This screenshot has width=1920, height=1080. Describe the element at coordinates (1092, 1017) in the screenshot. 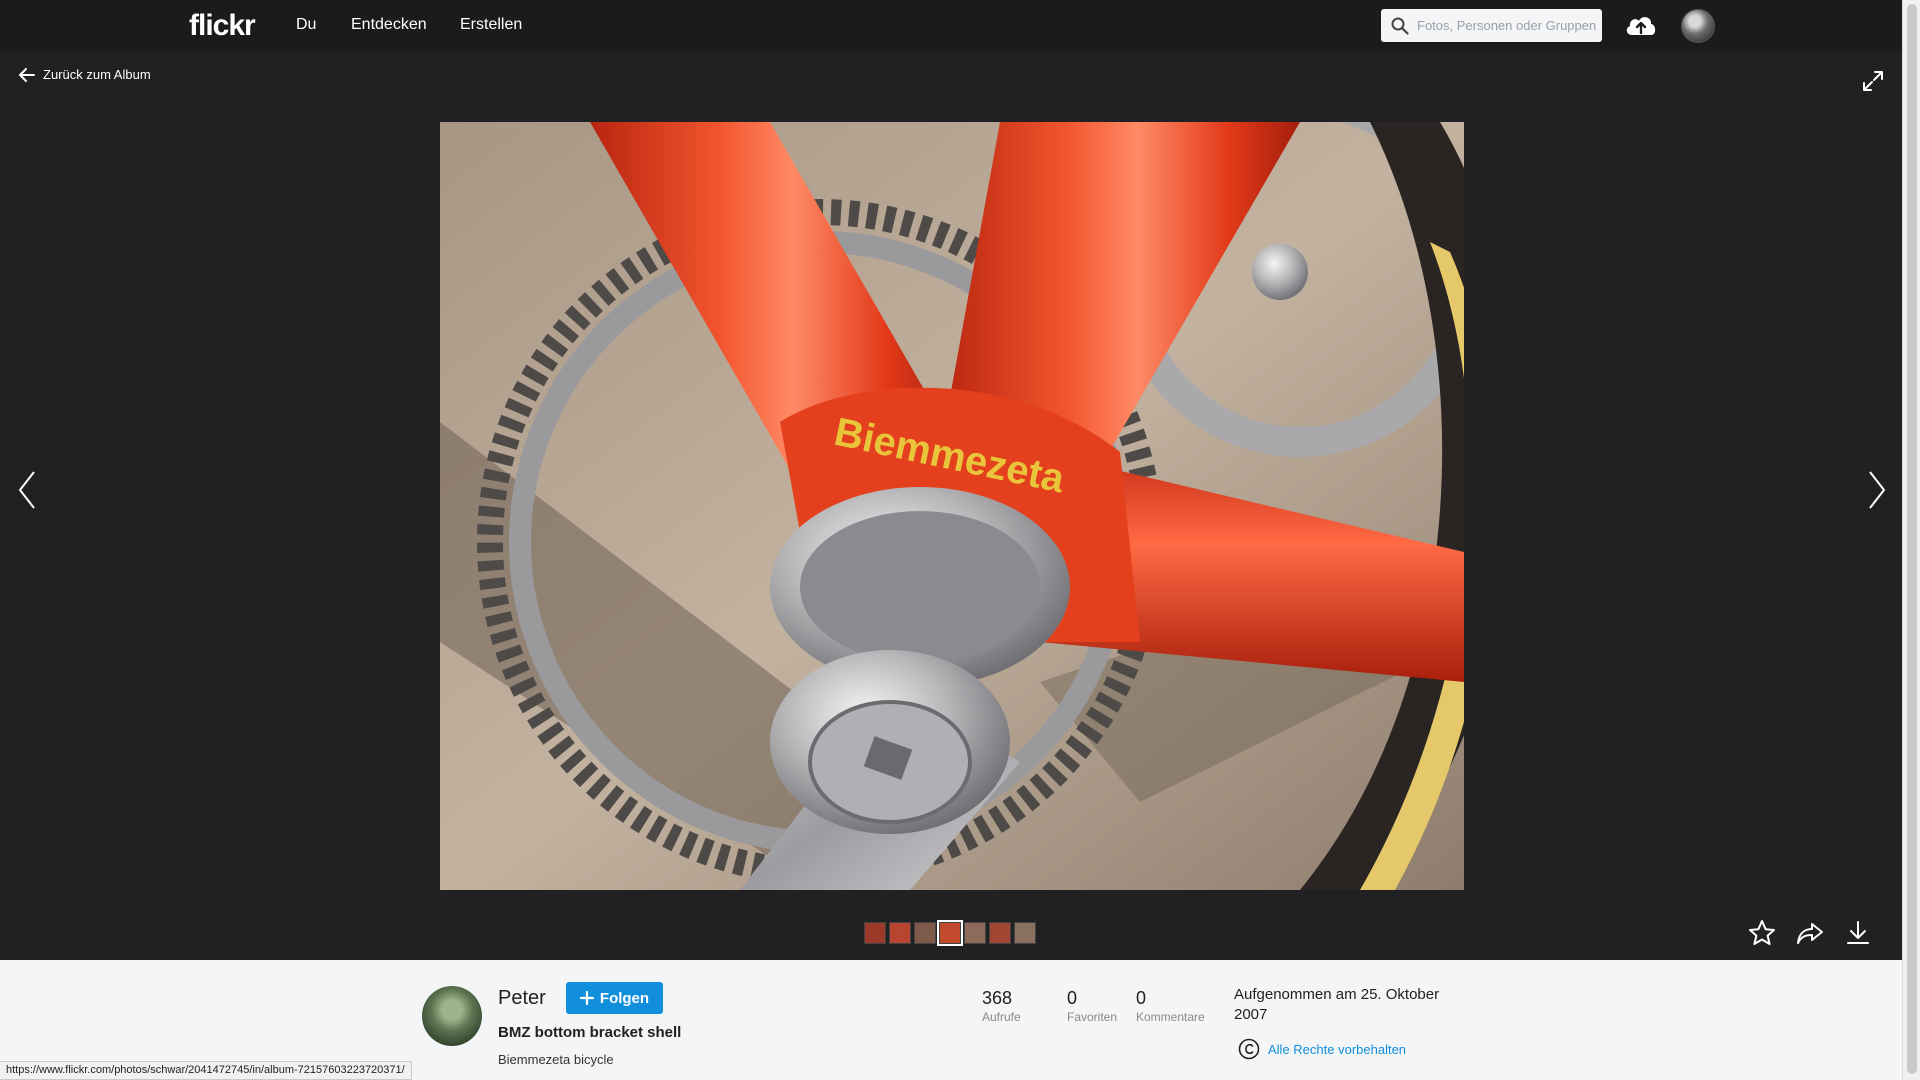

I see `stat-label: Favoriten` at that location.